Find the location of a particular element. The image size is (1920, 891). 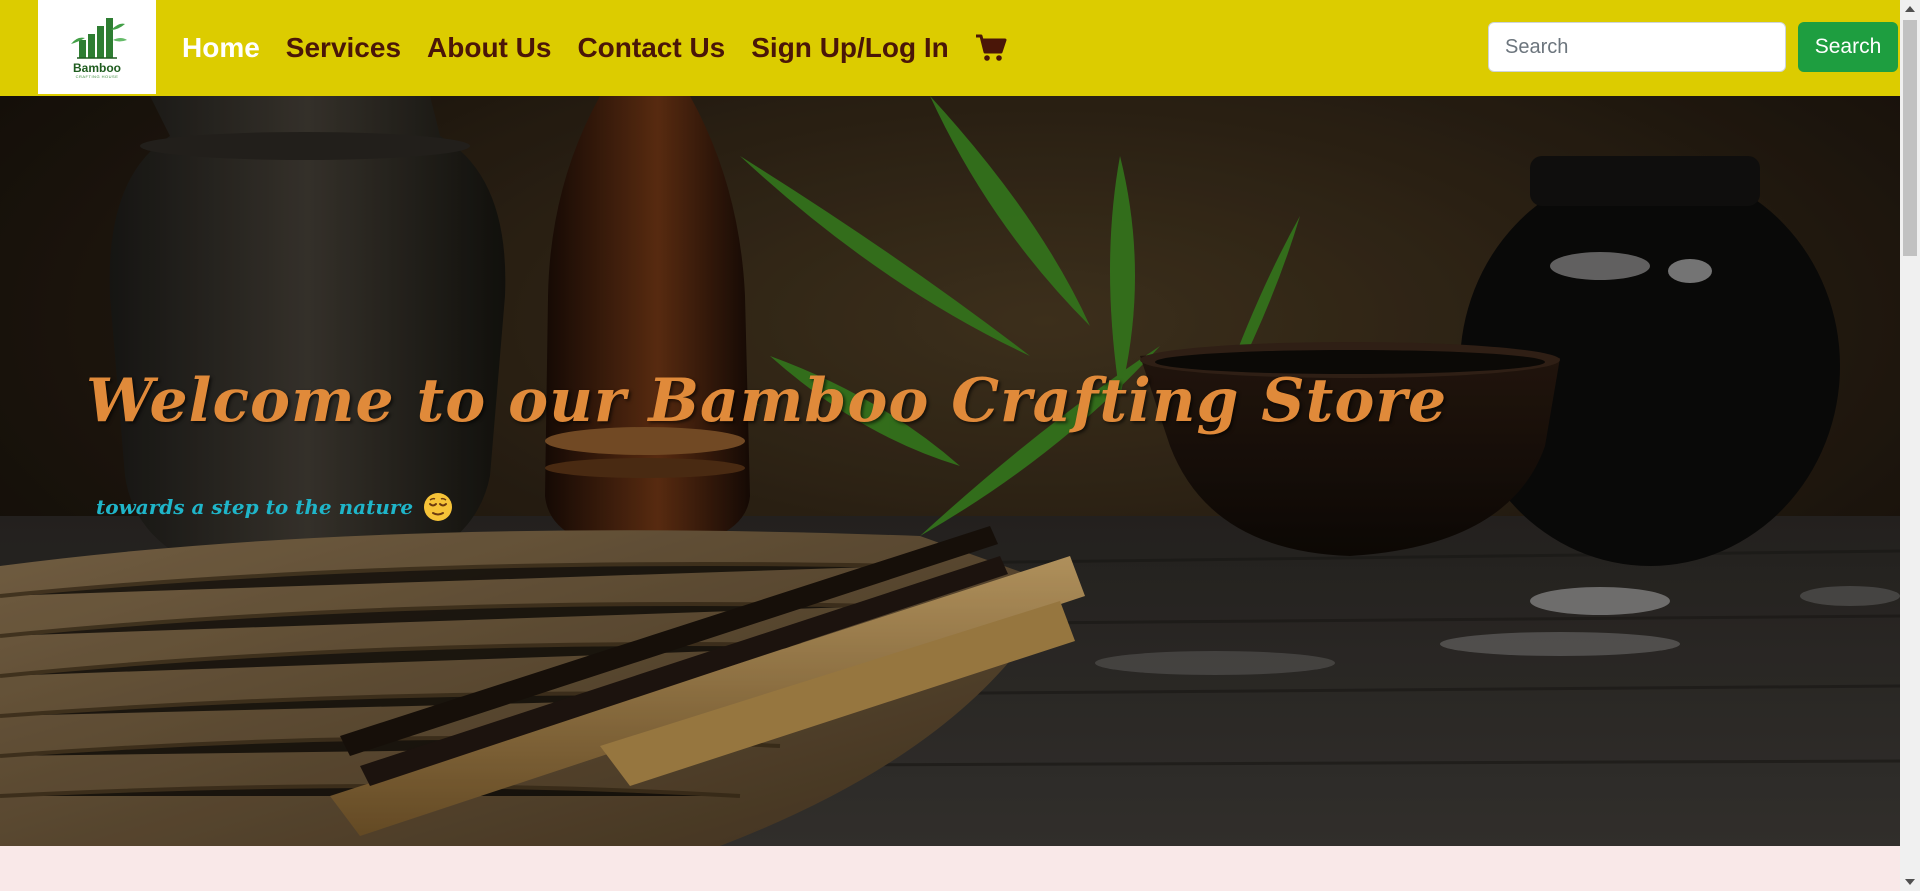

nav-services-link: Services is located at coordinates (343, 48).